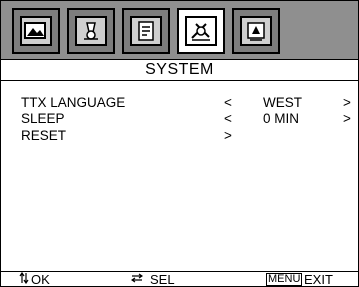 The width and height of the screenshot is (359, 287). I want to click on up-down-arrows-icon, so click(24, 278).